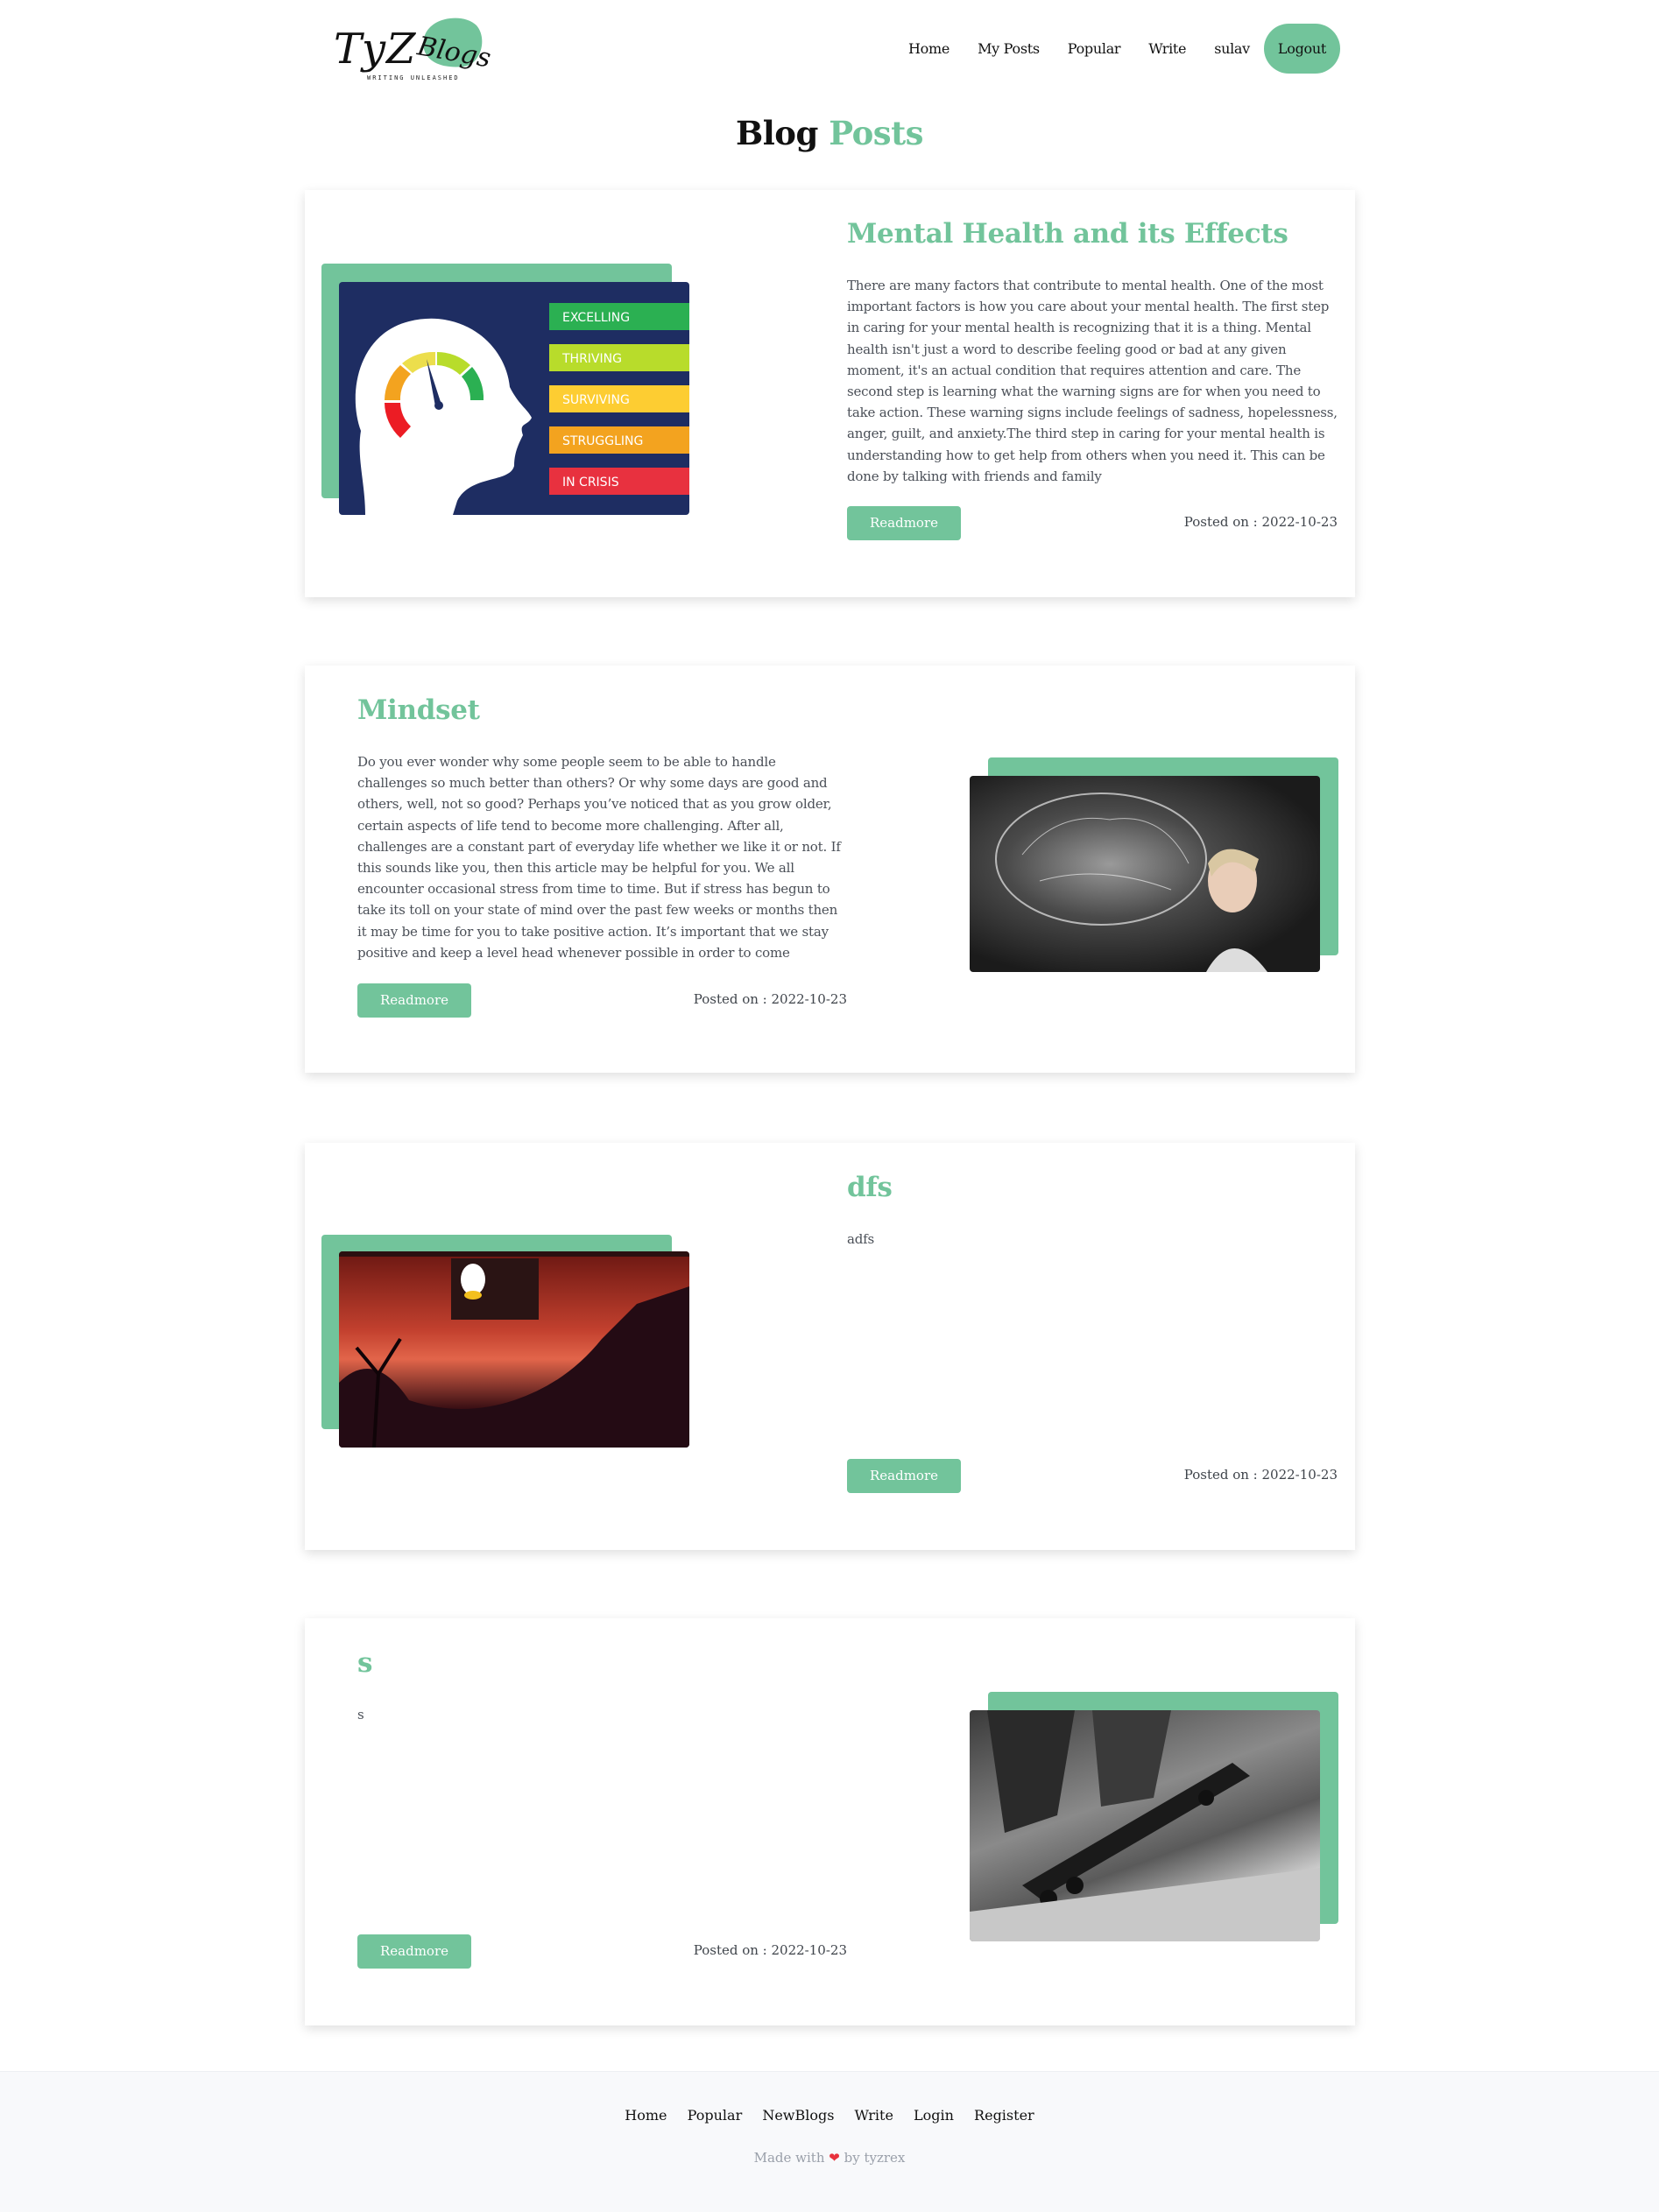 The width and height of the screenshot is (1659, 2212). Describe the element at coordinates (602, 441) in the screenshot. I see `image-label: STRUGGLING` at that location.